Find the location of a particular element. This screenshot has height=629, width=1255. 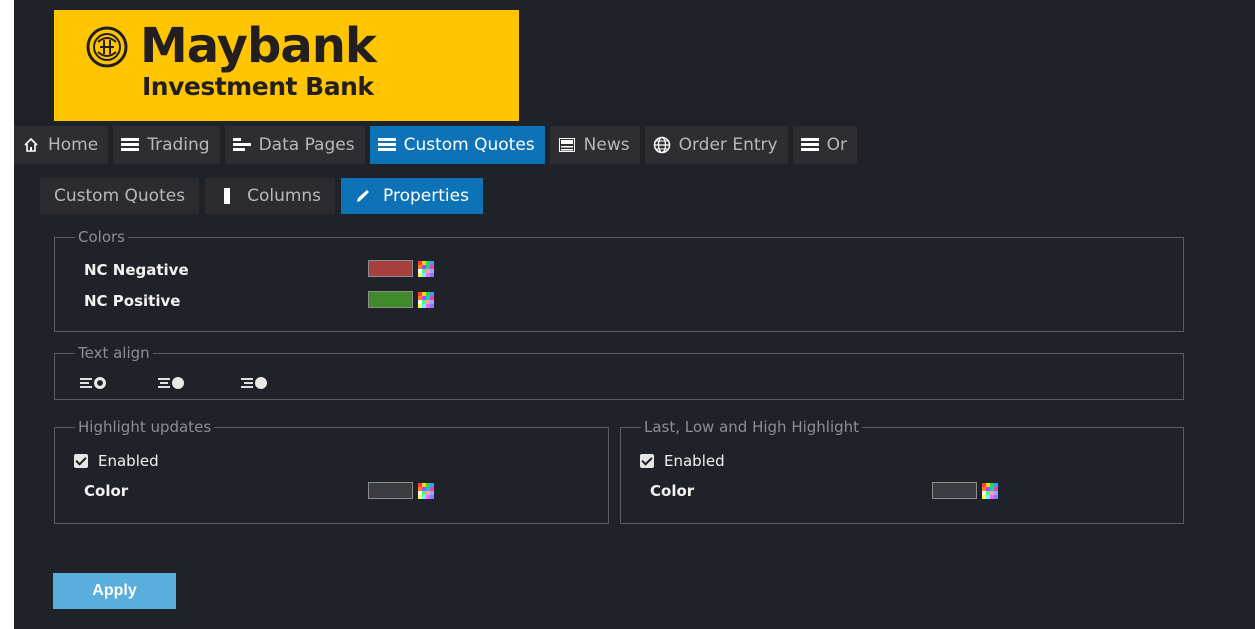

tab-label: Custom Quotes is located at coordinates (120, 196).